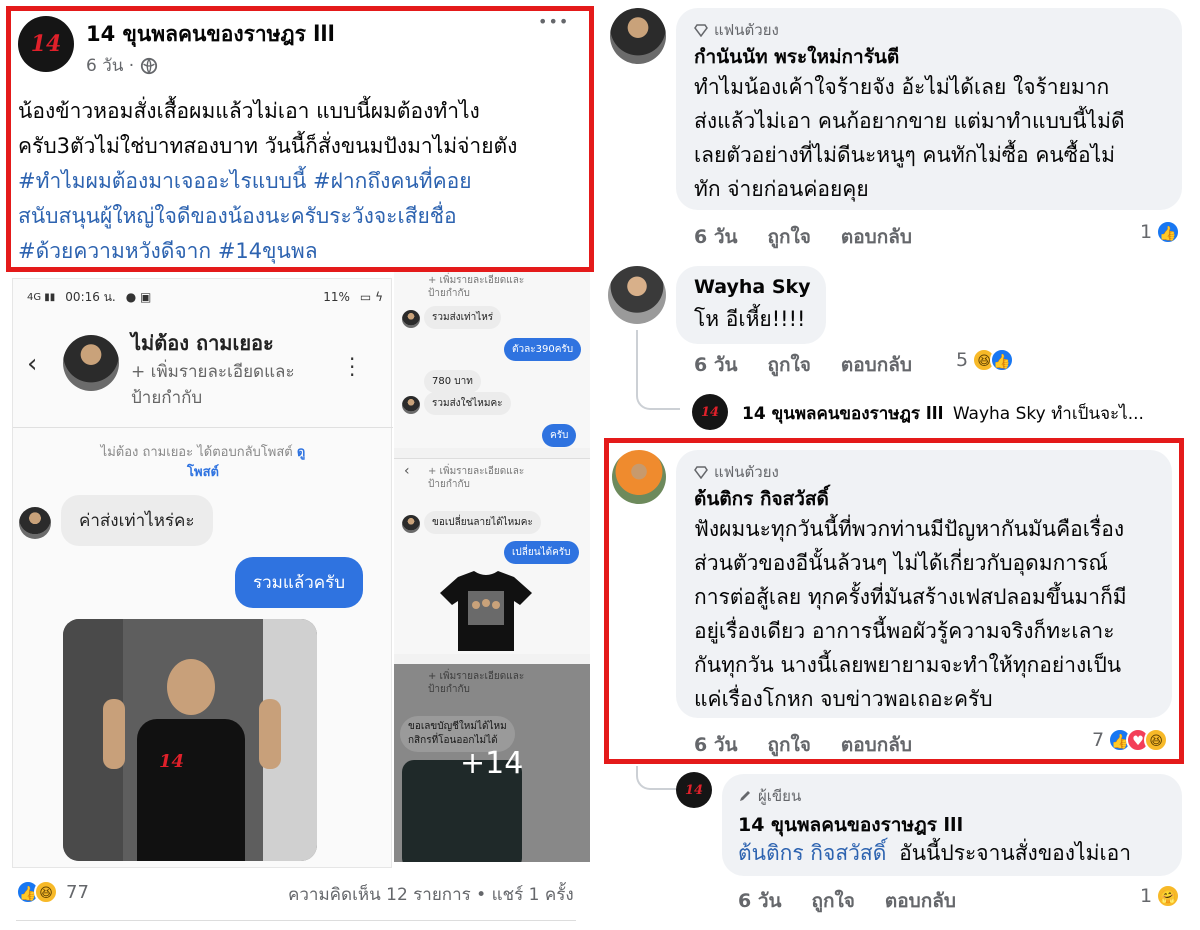 Image resolution: width=1200 pixels, height=930 pixels. I want to click on contact-sub-line: + เพิ่มรายละเอียดและ, so click(213, 372).